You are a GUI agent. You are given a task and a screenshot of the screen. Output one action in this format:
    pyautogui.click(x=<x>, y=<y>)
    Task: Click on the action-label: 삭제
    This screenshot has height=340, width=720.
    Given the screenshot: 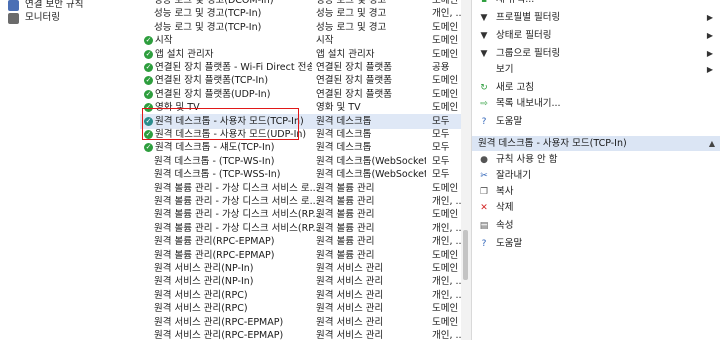 What is the action you would take?
    pyautogui.click(x=505, y=207)
    